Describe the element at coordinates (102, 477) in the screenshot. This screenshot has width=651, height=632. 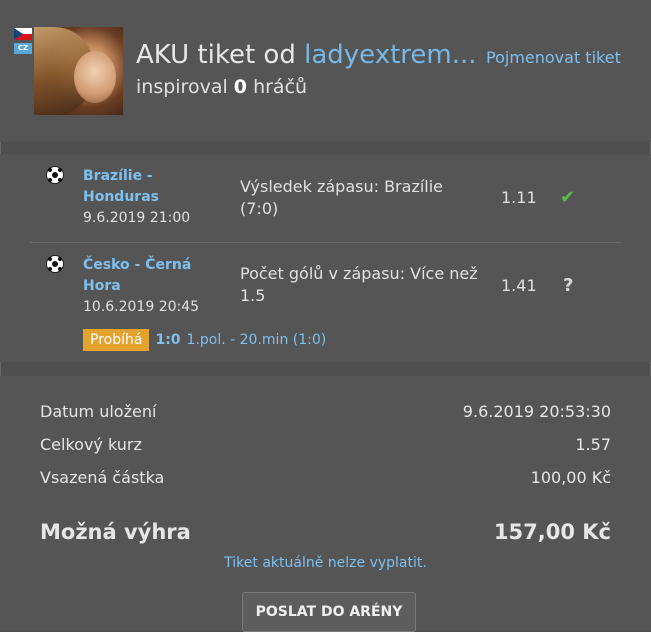
I see `stake-label: Vsazená částka` at that location.